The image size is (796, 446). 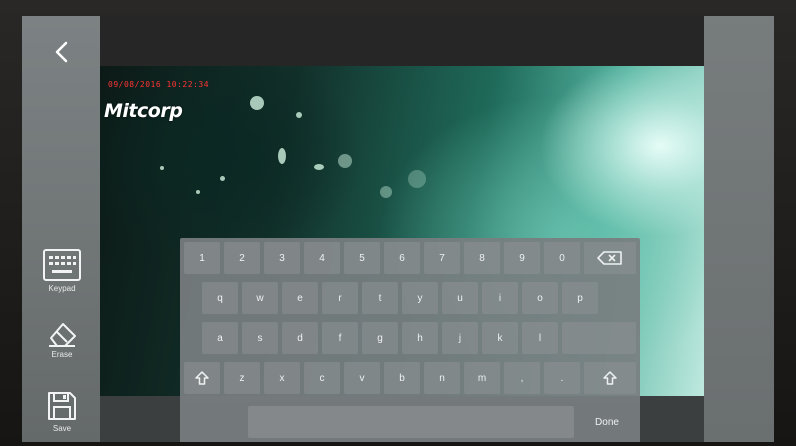 What do you see at coordinates (402, 378) in the screenshot?
I see `key-b: b` at bounding box center [402, 378].